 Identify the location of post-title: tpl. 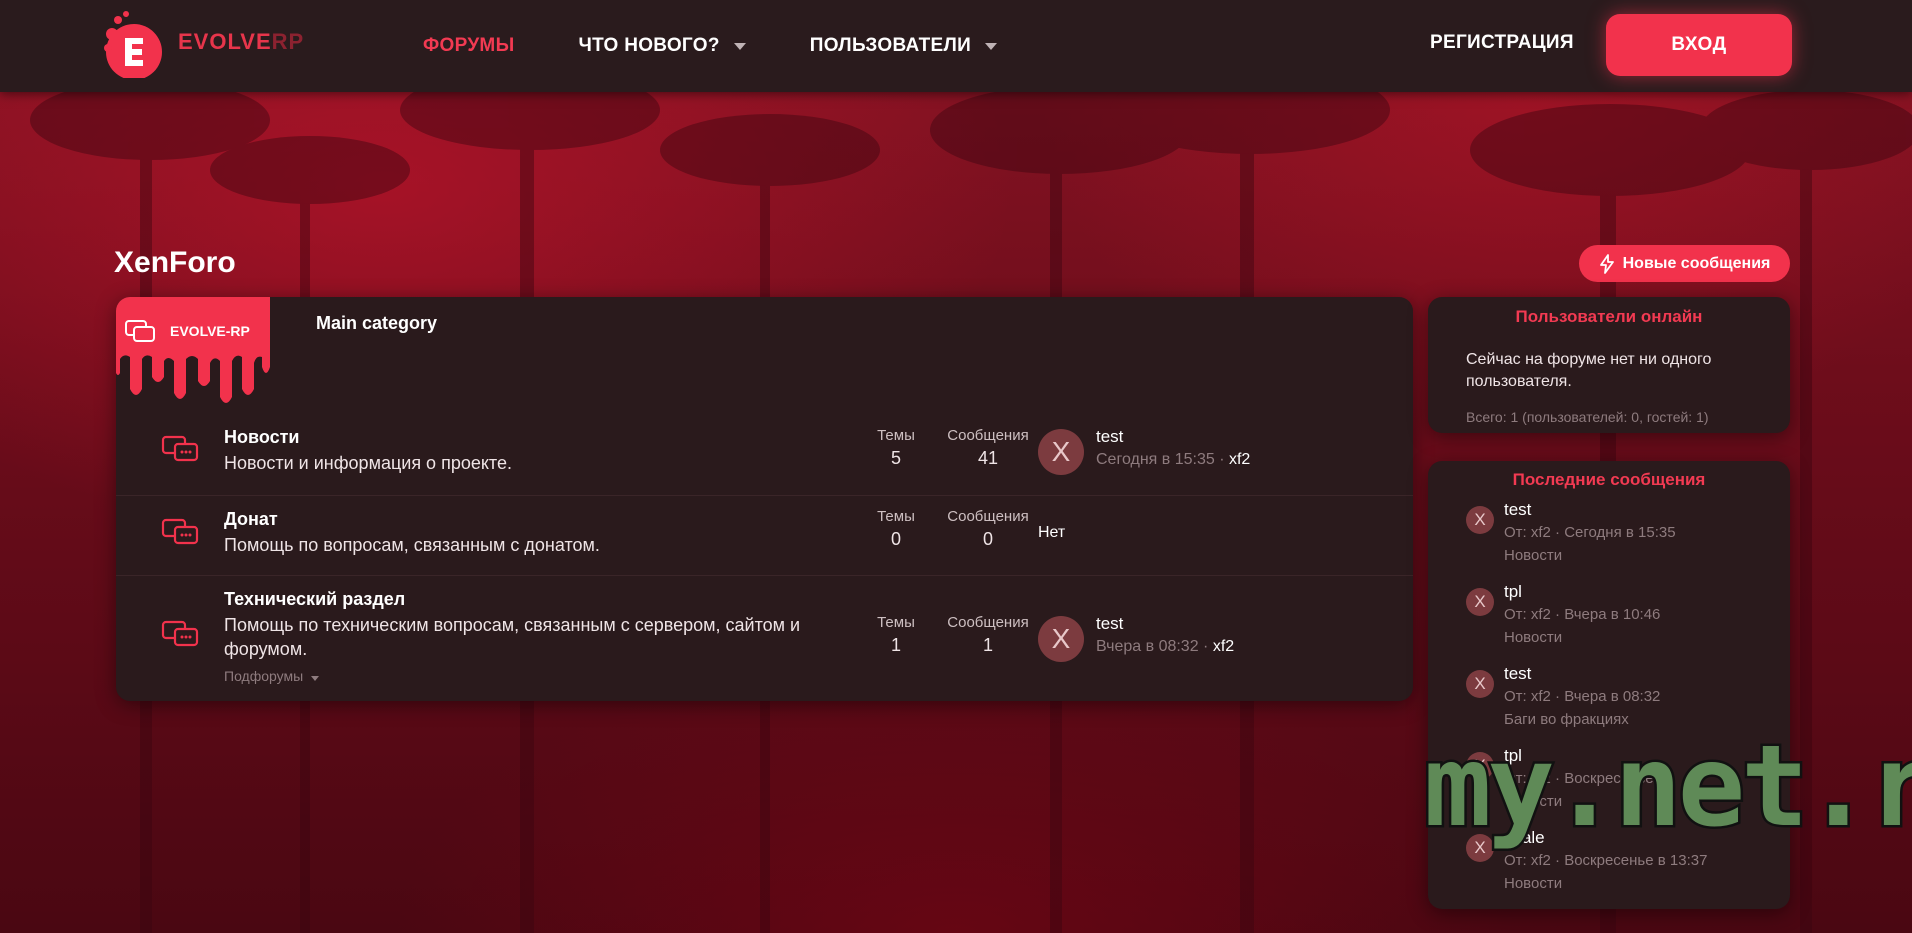
(1513, 592).